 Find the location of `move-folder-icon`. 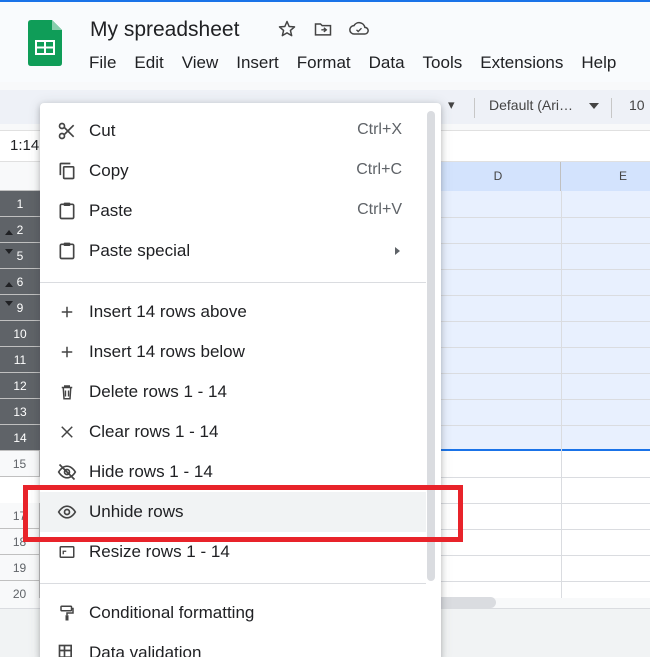

move-folder-icon is located at coordinates (323, 29).